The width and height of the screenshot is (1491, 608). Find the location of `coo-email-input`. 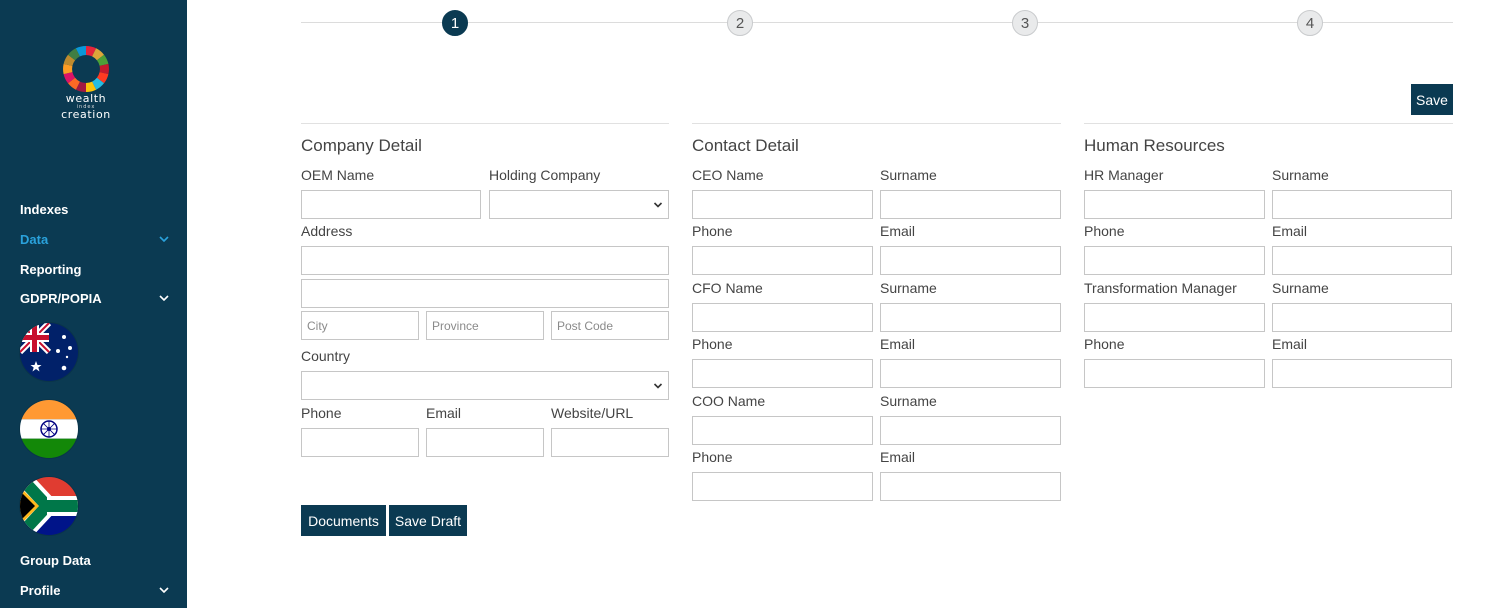

coo-email-input is located at coordinates (970, 486).